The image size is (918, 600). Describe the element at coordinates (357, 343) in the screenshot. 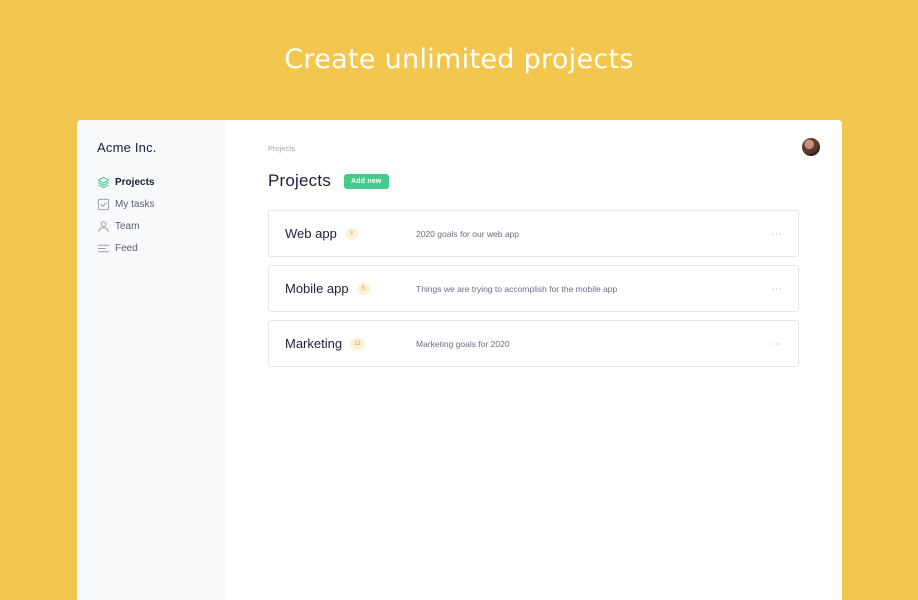

I see `count-badge: 12` at that location.